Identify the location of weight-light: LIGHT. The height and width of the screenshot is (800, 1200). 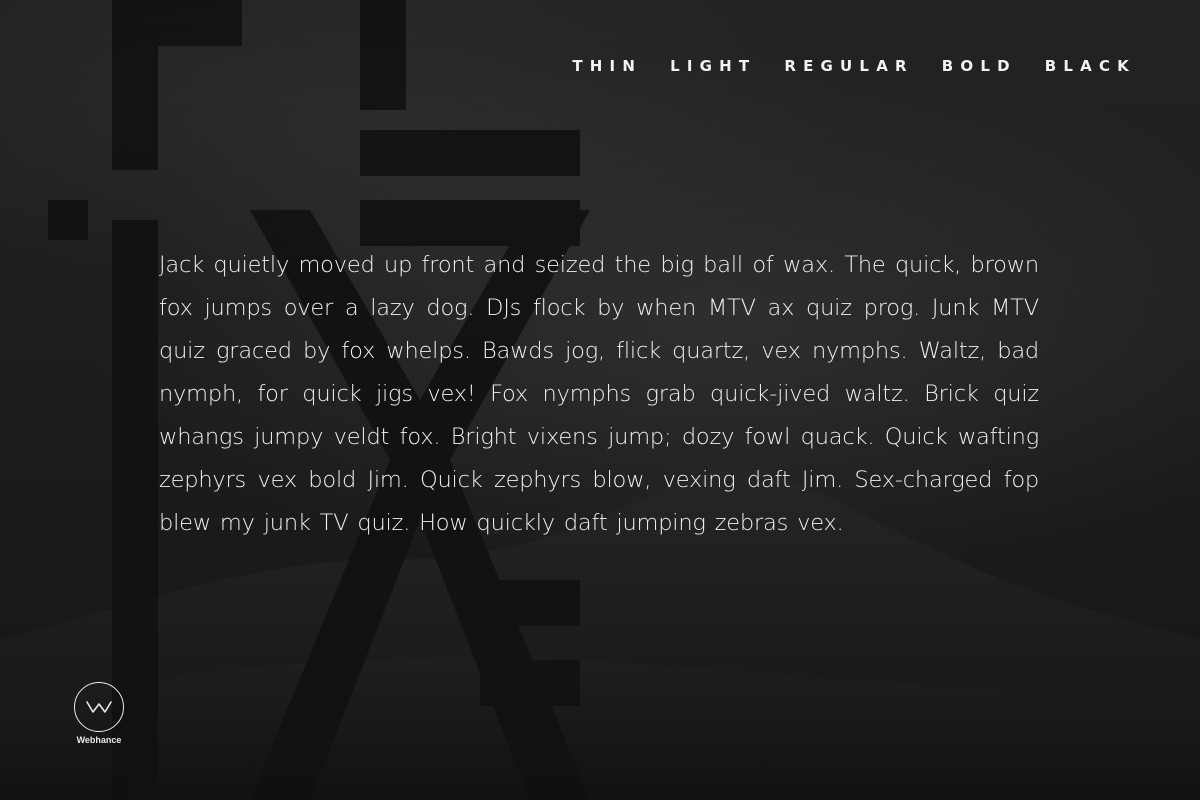
(713, 66).